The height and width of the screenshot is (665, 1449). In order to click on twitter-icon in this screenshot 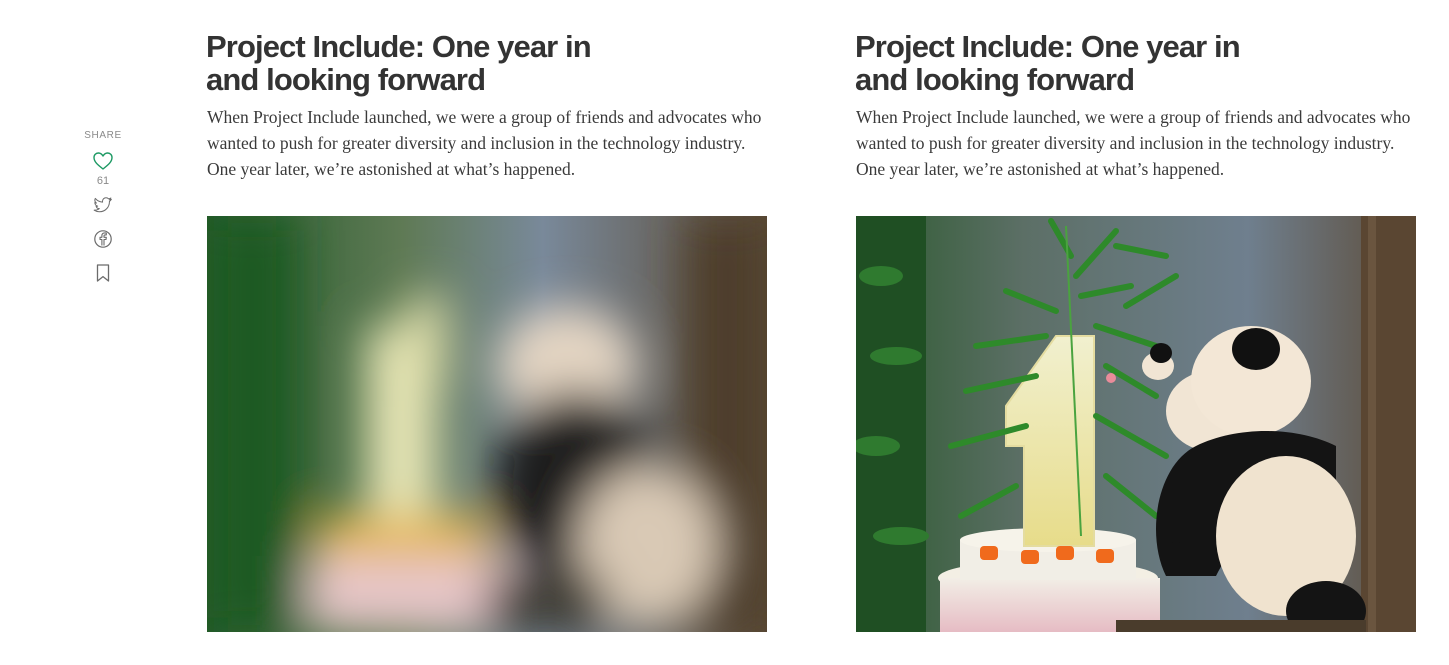, I will do `click(102, 205)`.